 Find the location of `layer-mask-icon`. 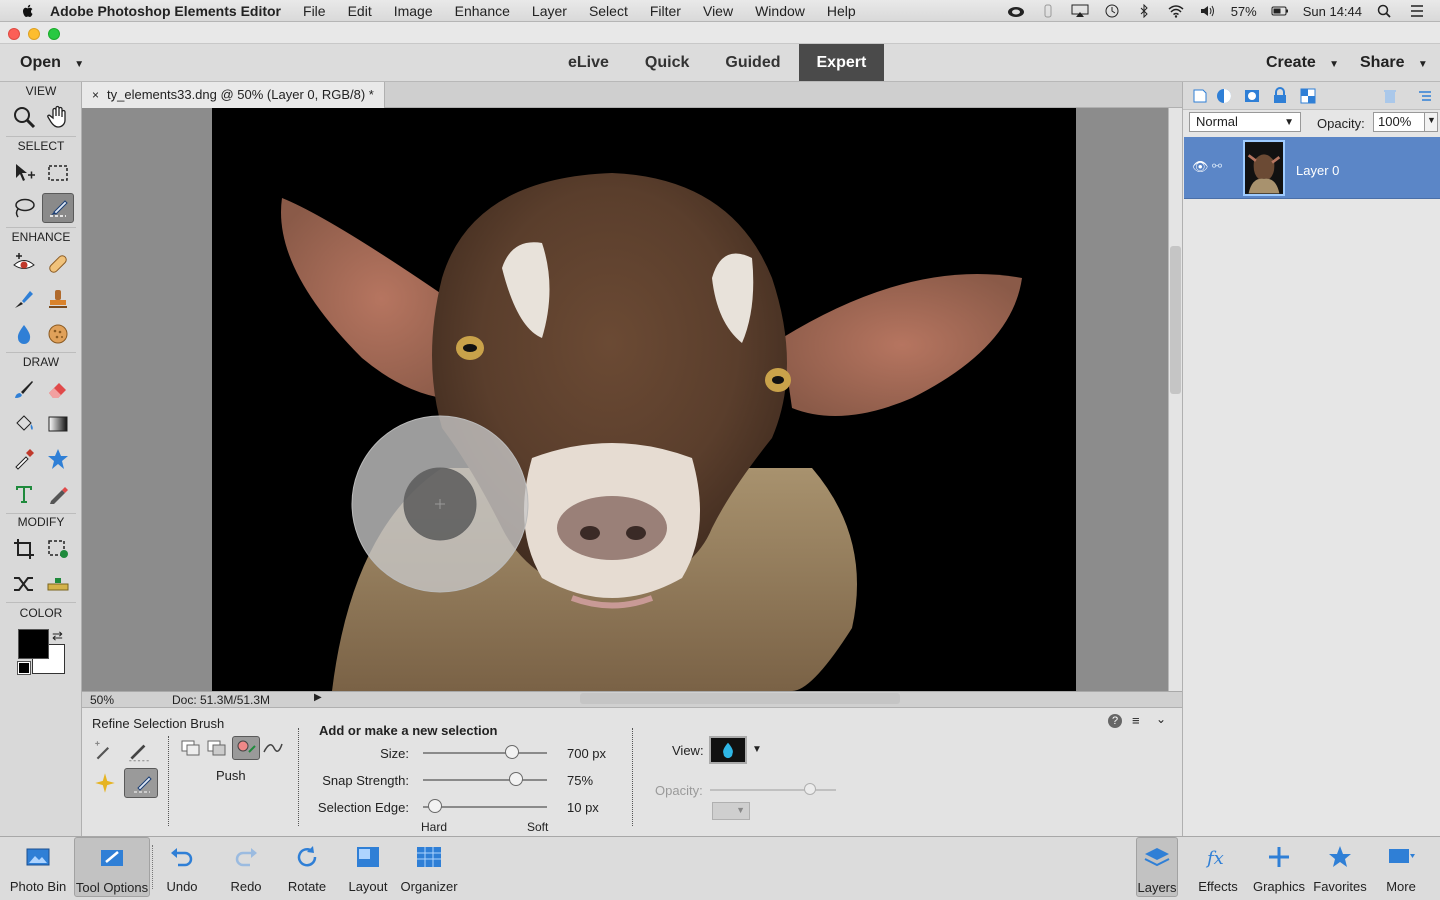

layer-mask-icon is located at coordinates (1252, 96).